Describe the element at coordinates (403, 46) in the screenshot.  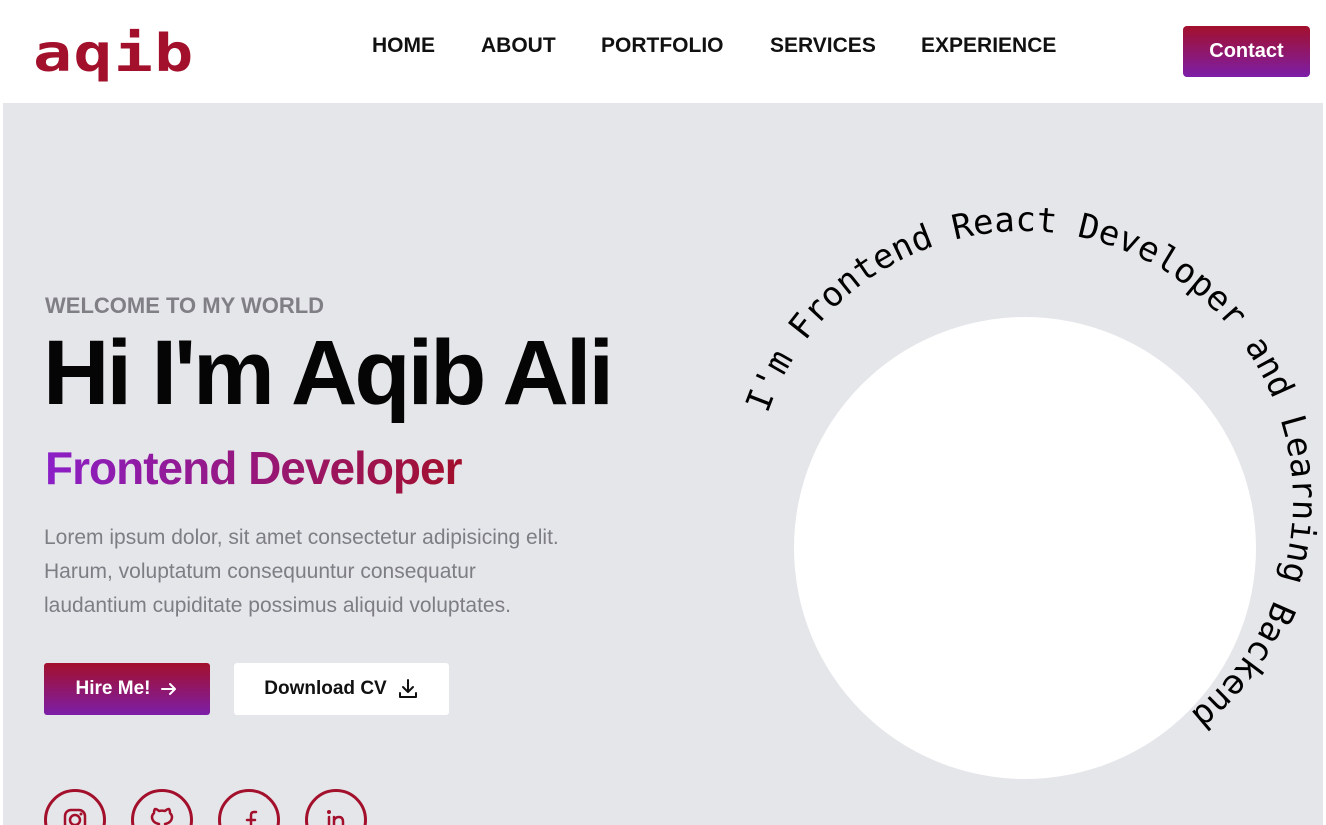
I see `nav-home: HOME` at that location.